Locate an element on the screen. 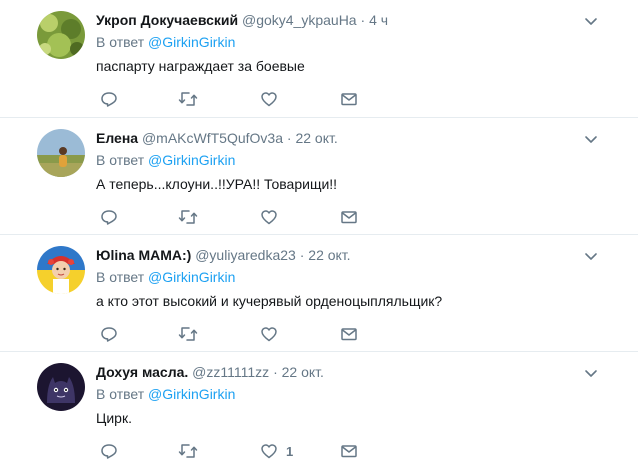  user-handle: @mAKcWfT5QufOv3a is located at coordinates (212, 138).